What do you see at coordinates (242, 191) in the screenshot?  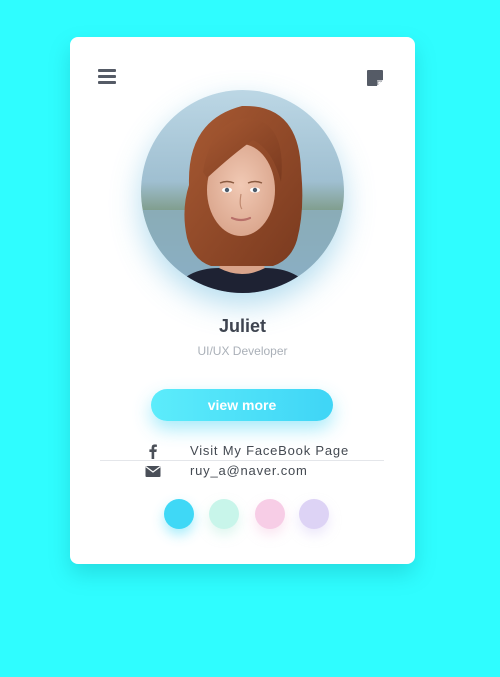 I see `avatar` at bounding box center [242, 191].